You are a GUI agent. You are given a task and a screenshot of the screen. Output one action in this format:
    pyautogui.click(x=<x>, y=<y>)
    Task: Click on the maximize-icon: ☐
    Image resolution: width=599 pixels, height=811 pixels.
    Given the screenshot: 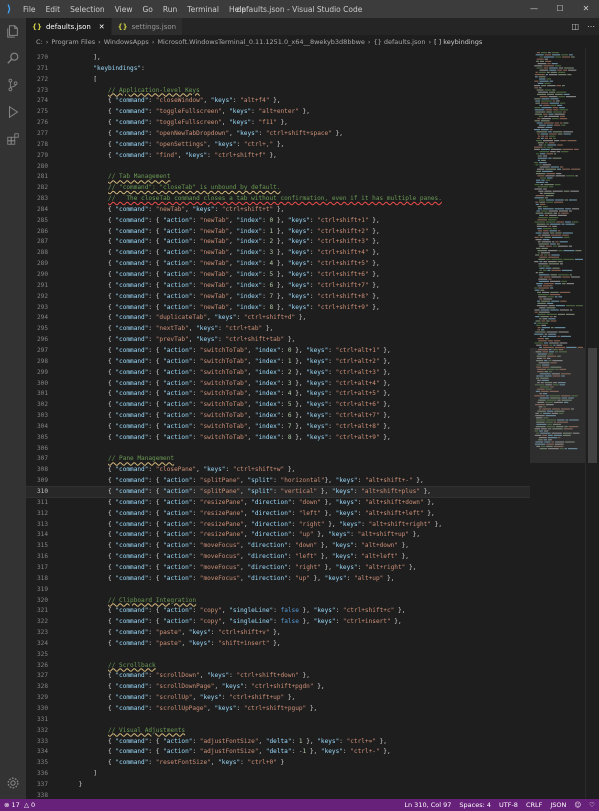 What is the action you would take?
    pyautogui.click(x=560, y=9)
    